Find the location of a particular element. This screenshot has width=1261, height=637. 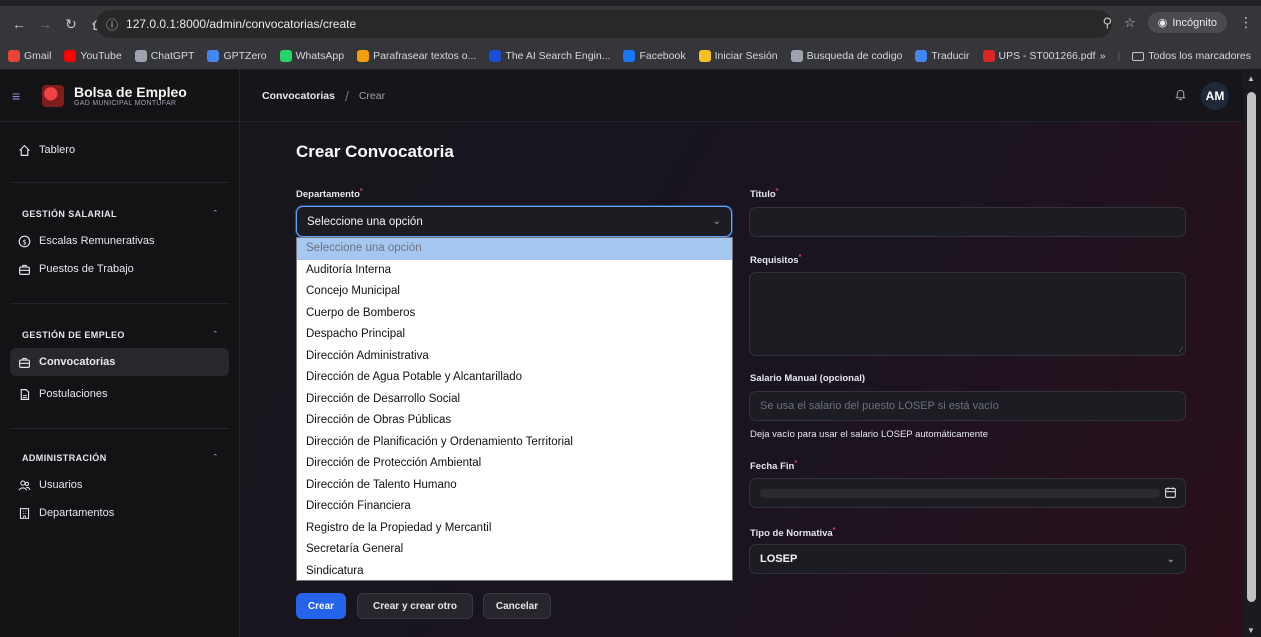

departamento-option: Dirección de Desarrollo Social is located at coordinates (514, 400).